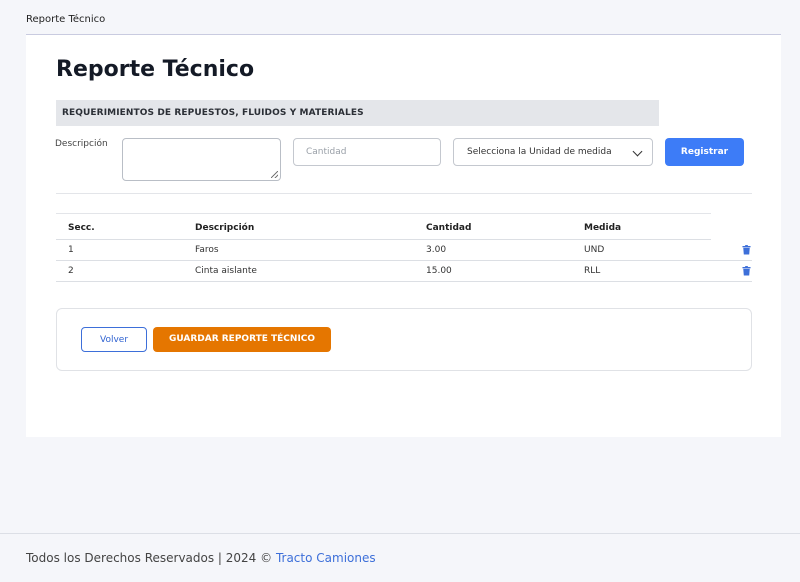  What do you see at coordinates (383, 226) in the screenshot?
I see `table-header-row: Secc. Descripción Cantidad Medida` at bounding box center [383, 226].